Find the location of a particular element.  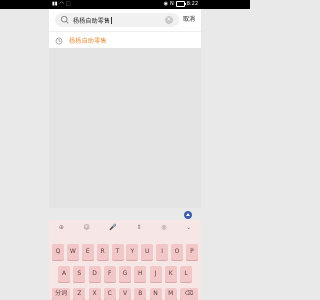

key-f: F is located at coordinates (109, 274).